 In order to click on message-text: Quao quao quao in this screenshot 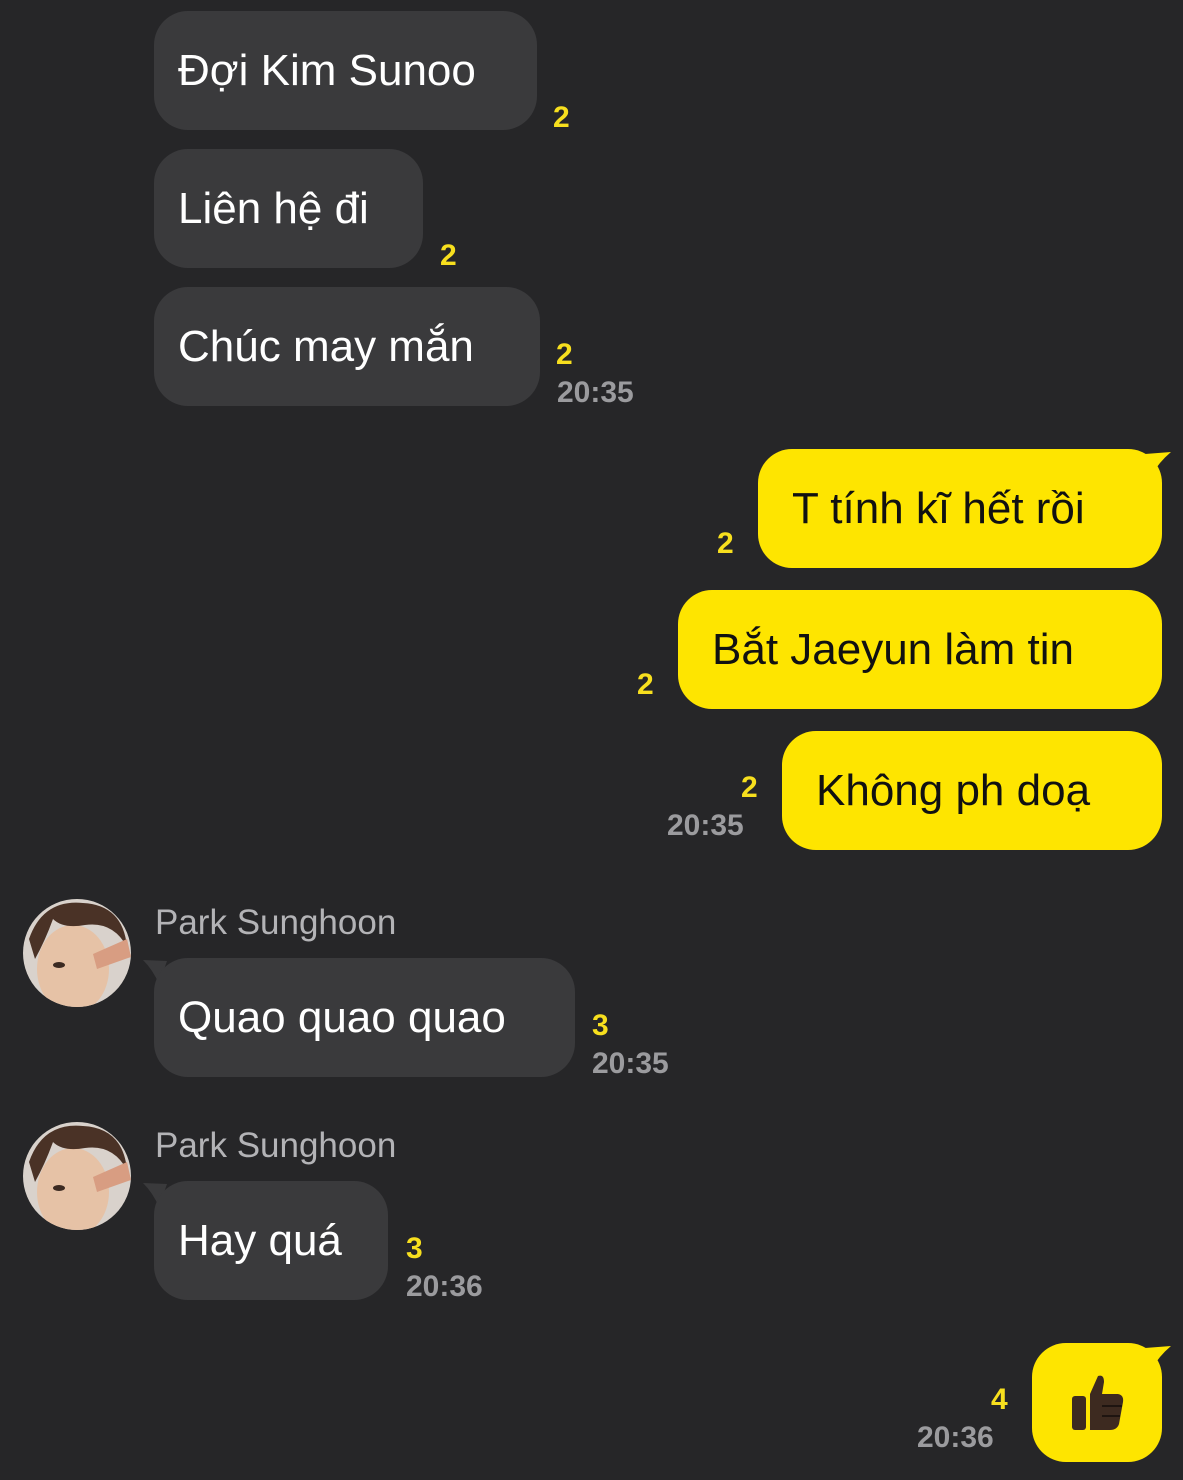, I will do `click(342, 1017)`.